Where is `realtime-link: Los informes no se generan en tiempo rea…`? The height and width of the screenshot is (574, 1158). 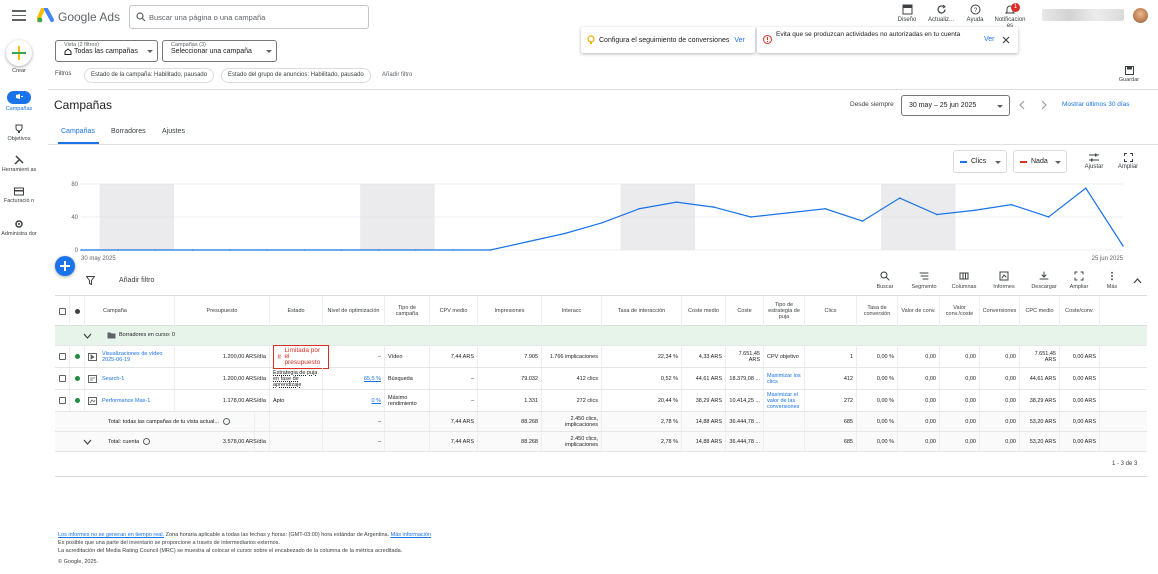
realtime-link: Los informes no se generan en tiempo rea… is located at coordinates (111, 535).